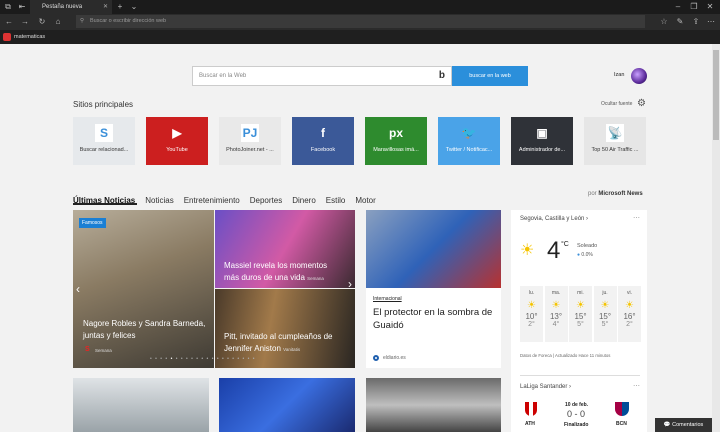 This screenshot has height=432, width=720. What do you see at coordinates (395, 133) in the screenshot?
I see `site-icon: px` at bounding box center [395, 133].